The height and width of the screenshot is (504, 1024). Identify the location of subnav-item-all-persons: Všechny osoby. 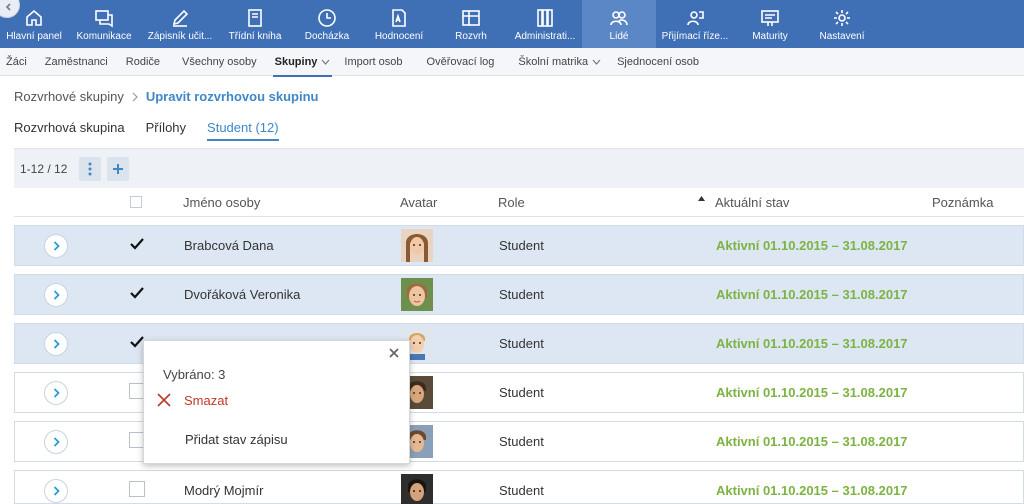
(219, 62).